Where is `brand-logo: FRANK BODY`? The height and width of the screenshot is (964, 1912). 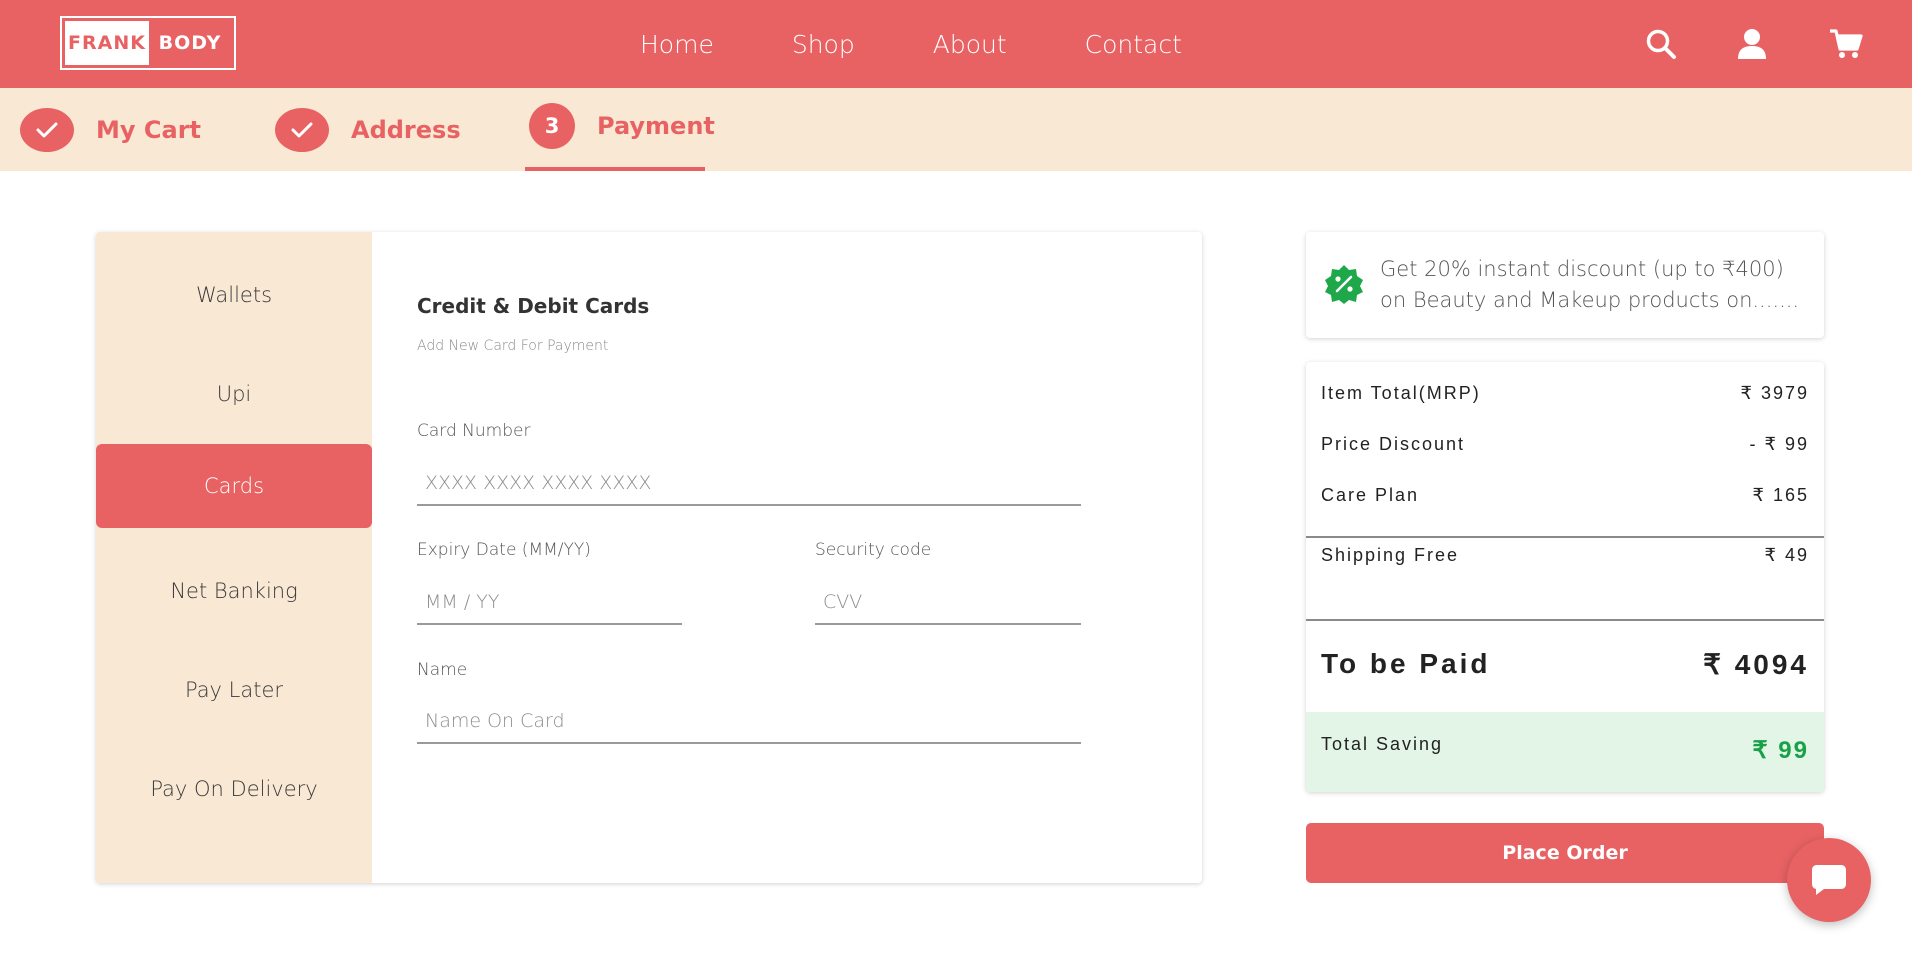 brand-logo: FRANK BODY is located at coordinates (148, 43).